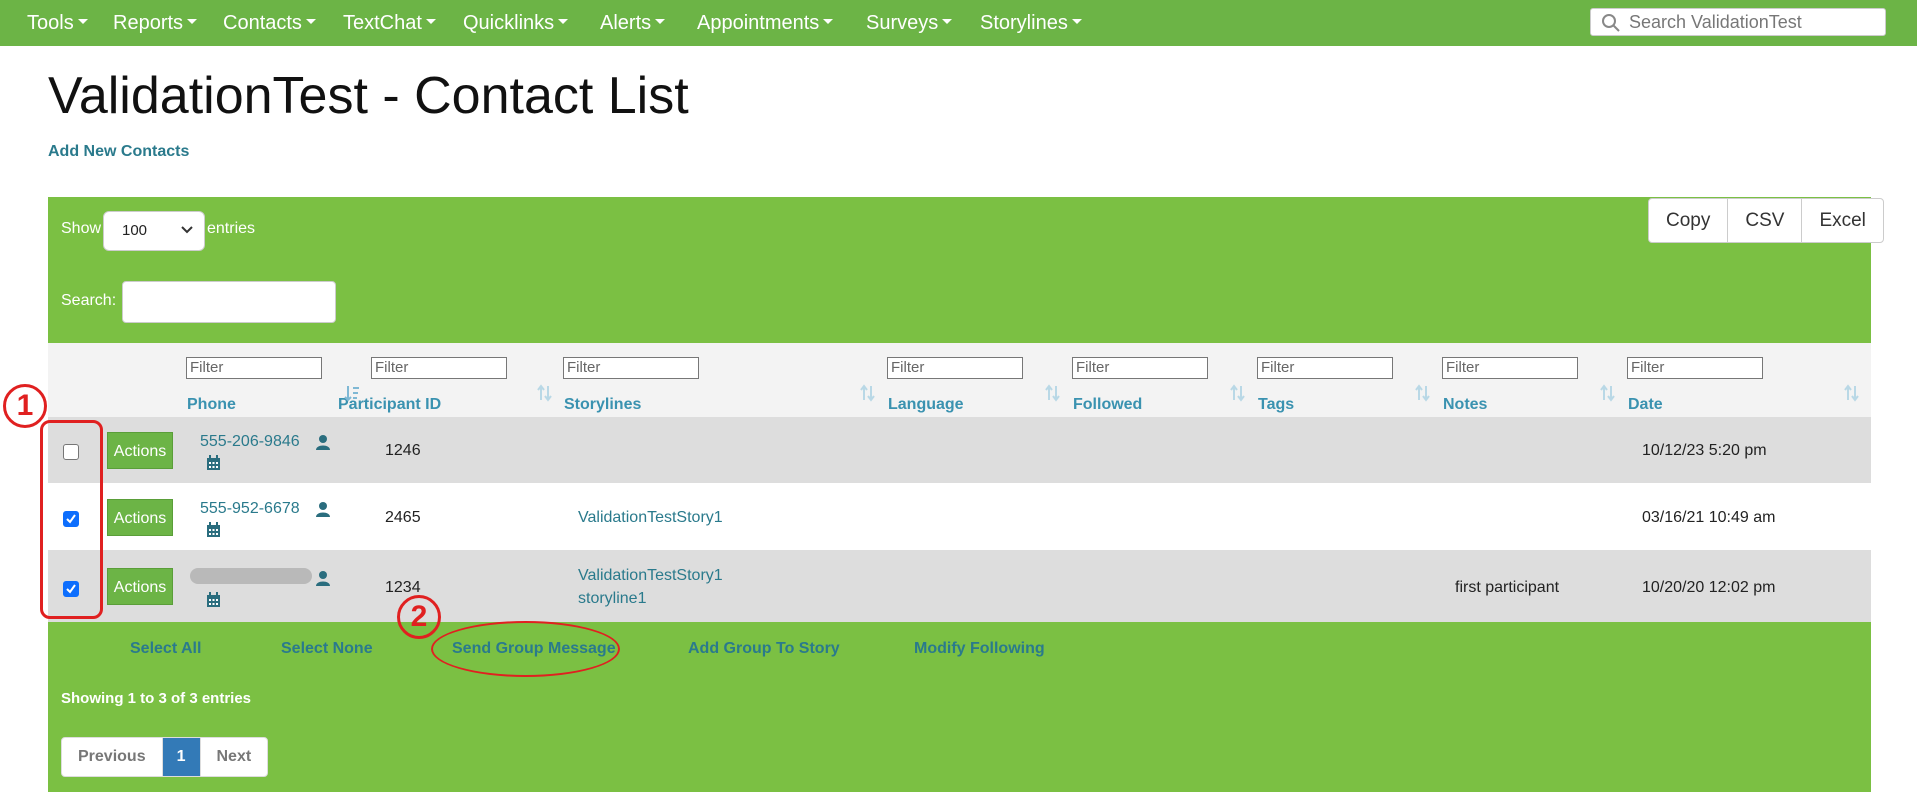  I want to click on filter-phone: Filter, so click(254, 368).